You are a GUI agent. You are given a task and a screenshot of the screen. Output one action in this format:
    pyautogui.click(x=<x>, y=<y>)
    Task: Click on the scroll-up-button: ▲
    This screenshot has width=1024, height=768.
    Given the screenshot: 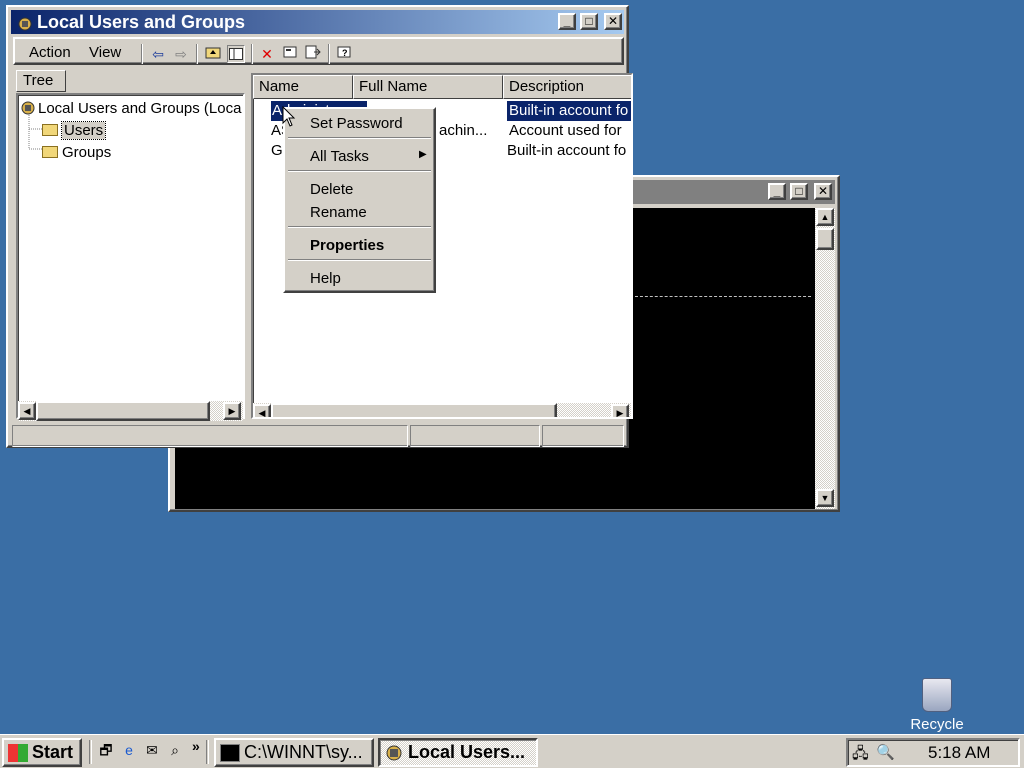 What is the action you would take?
    pyautogui.click(x=825, y=217)
    